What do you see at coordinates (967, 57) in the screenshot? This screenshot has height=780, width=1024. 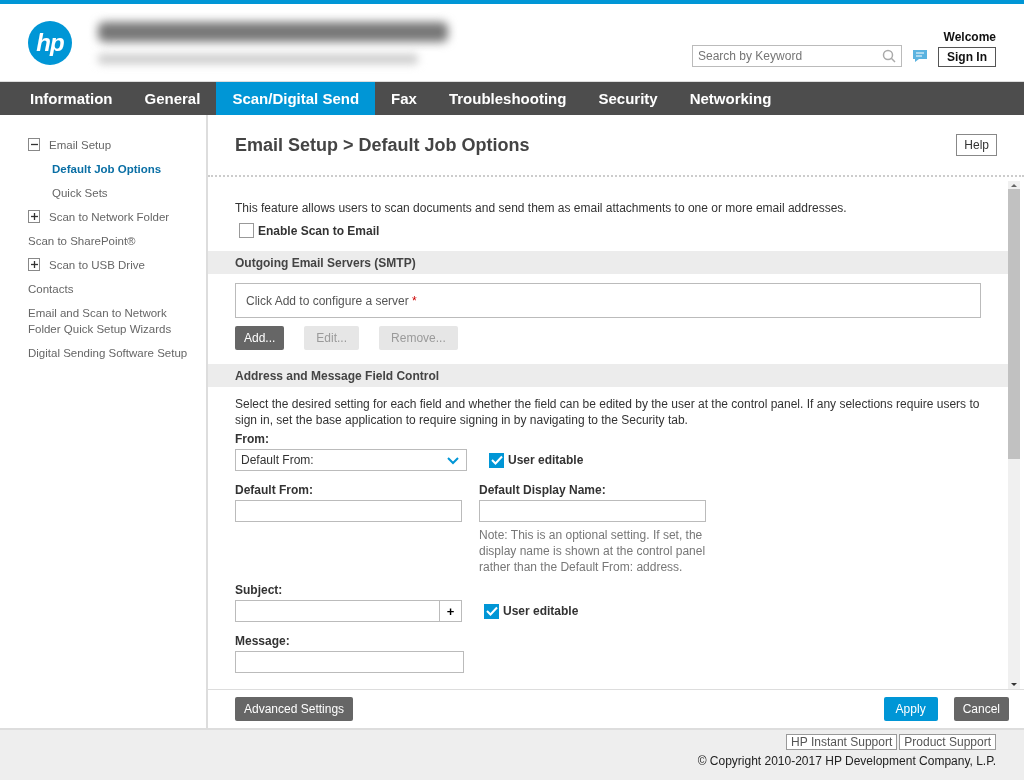 I see `sign-in-button: Sign In` at bounding box center [967, 57].